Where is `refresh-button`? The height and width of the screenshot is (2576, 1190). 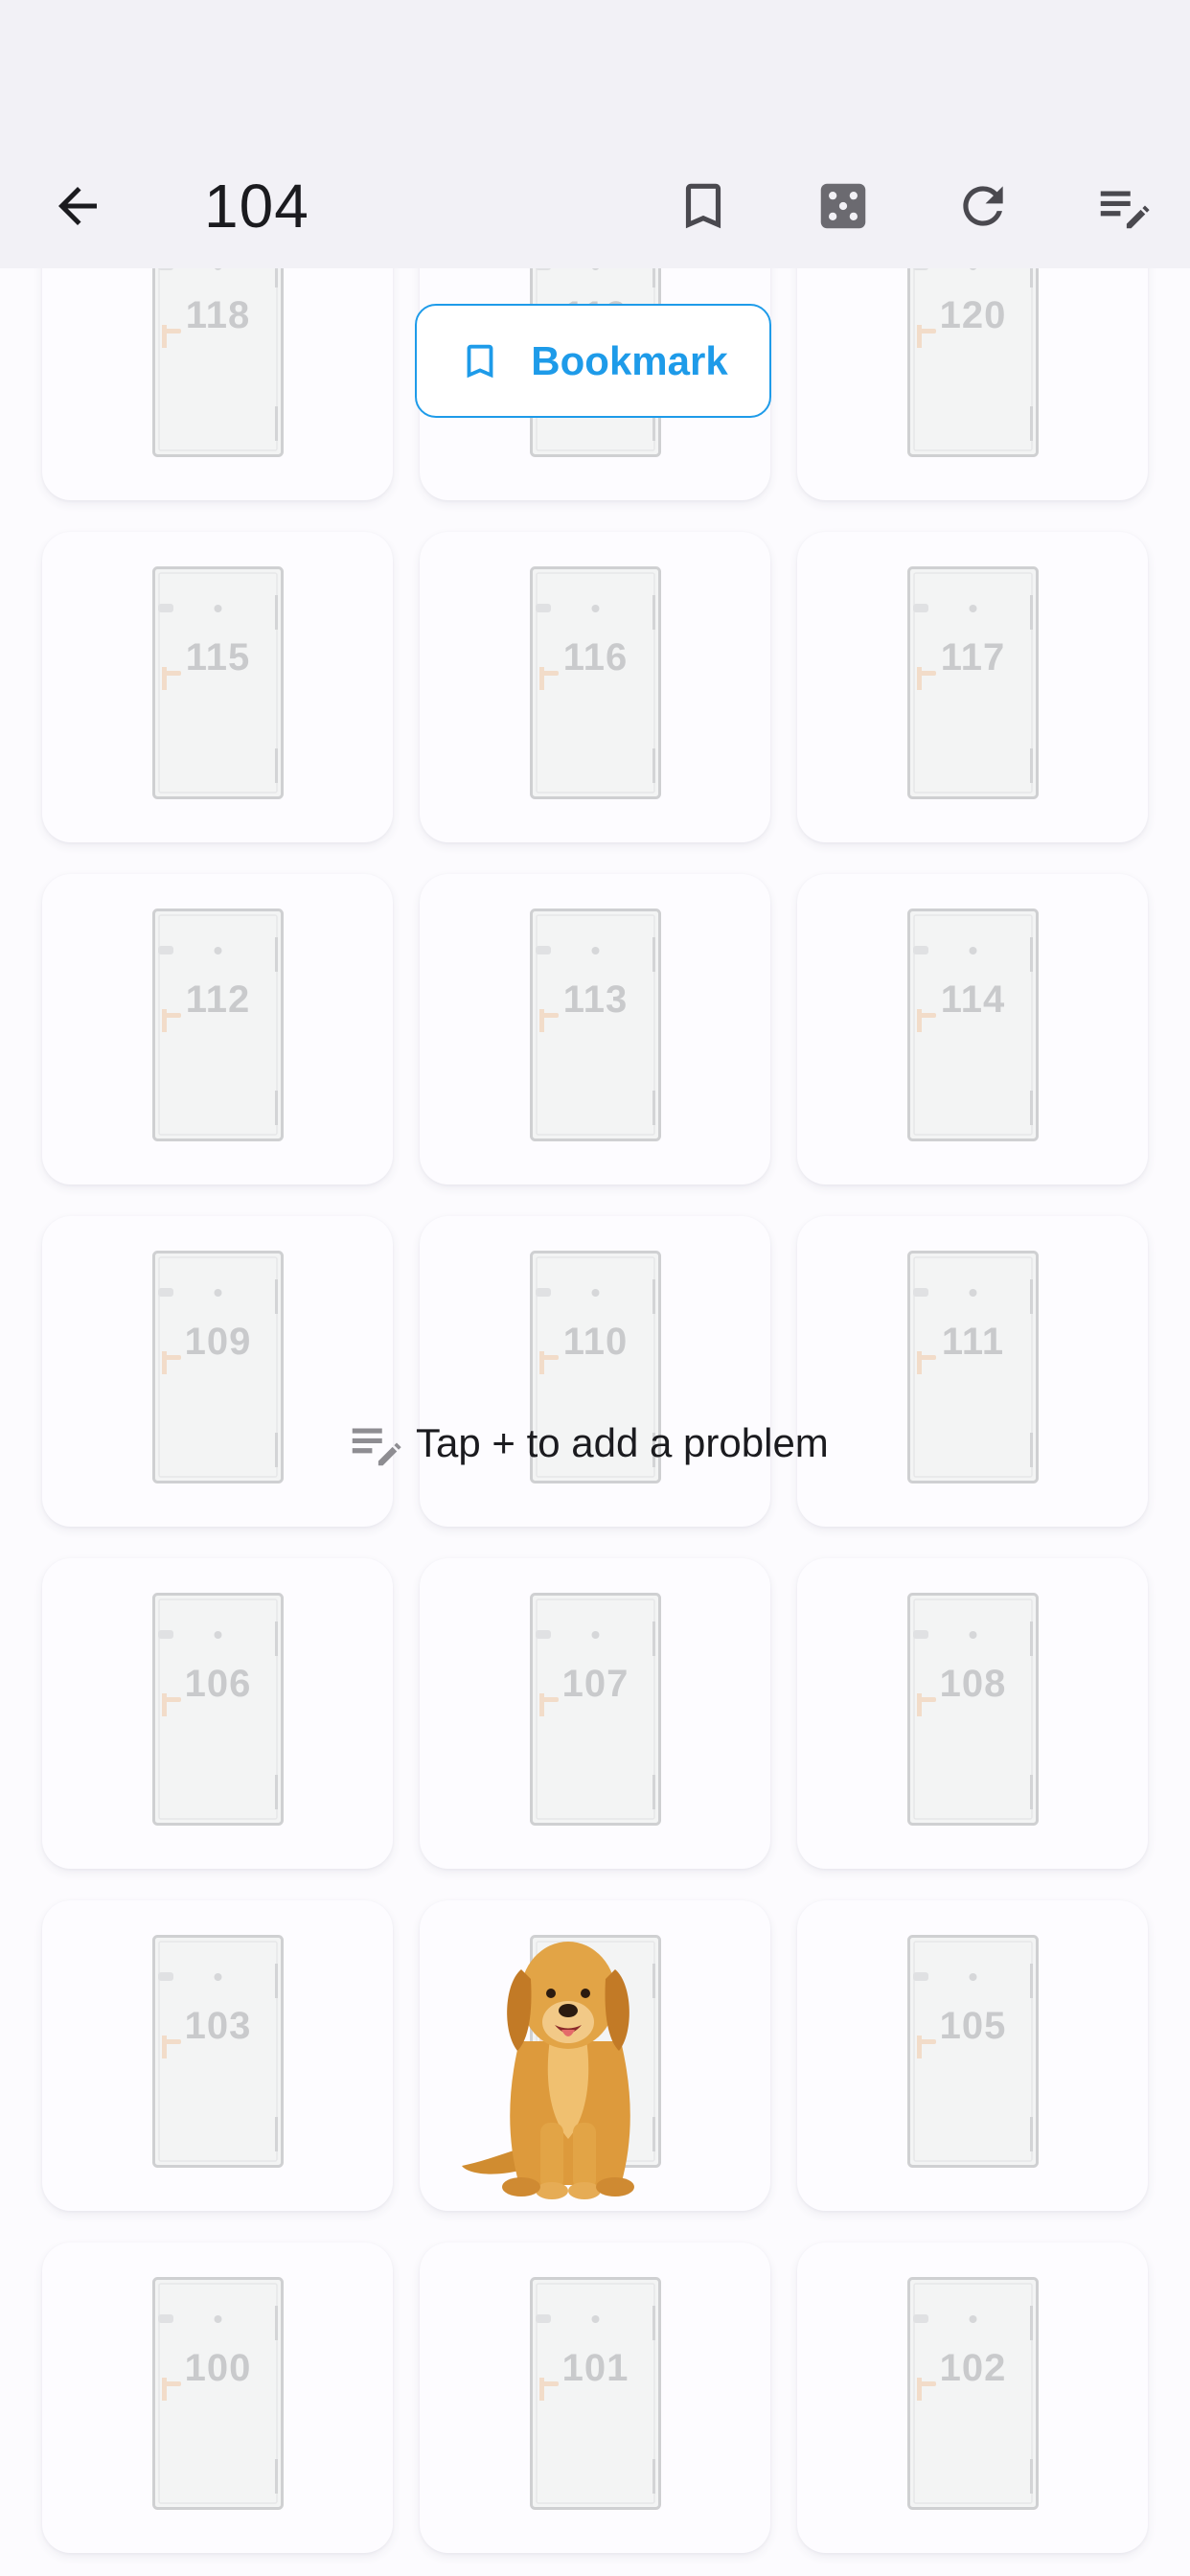 refresh-button is located at coordinates (983, 206).